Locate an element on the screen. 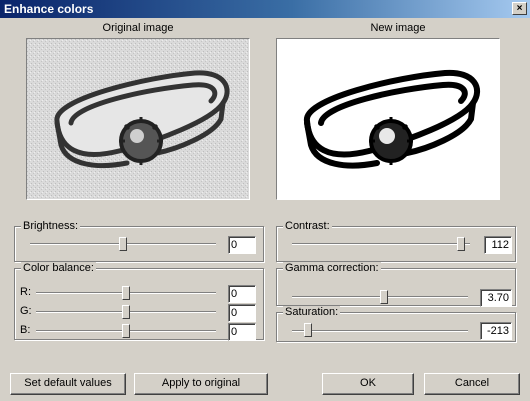 This screenshot has height=401, width=530. red-input: 0 is located at coordinates (242, 294).